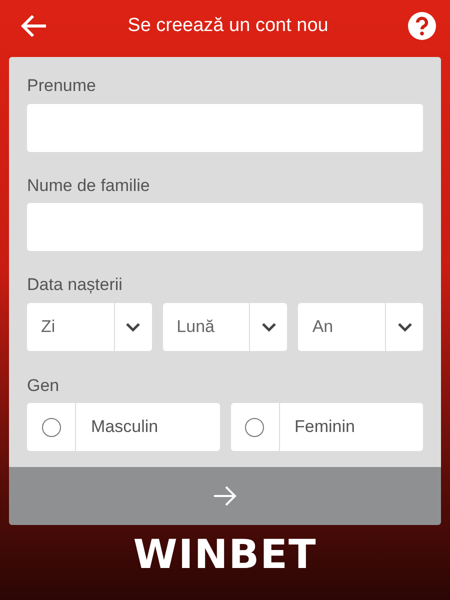 The width and height of the screenshot is (450, 600). What do you see at coordinates (326, 427) in the screenshot?
I see `radio-option: Feminin` at bounding box center [326, 427].